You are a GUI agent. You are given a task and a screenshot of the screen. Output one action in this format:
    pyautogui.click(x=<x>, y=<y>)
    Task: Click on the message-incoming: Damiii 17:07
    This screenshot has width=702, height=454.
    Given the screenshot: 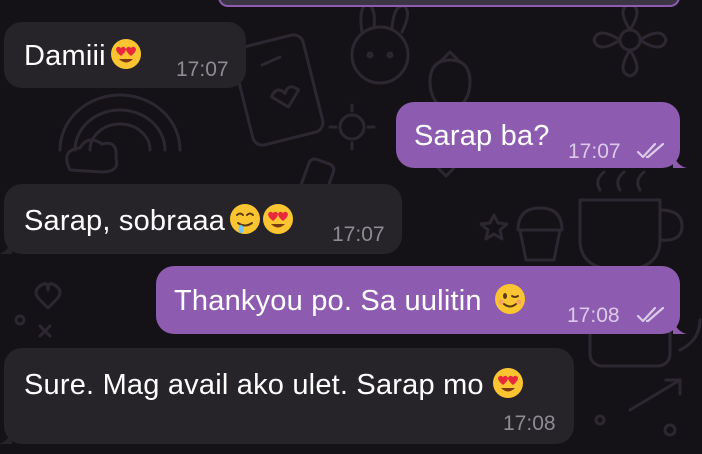 What is the action you would take?
    pyautogui.click(x=125, y=55)
    